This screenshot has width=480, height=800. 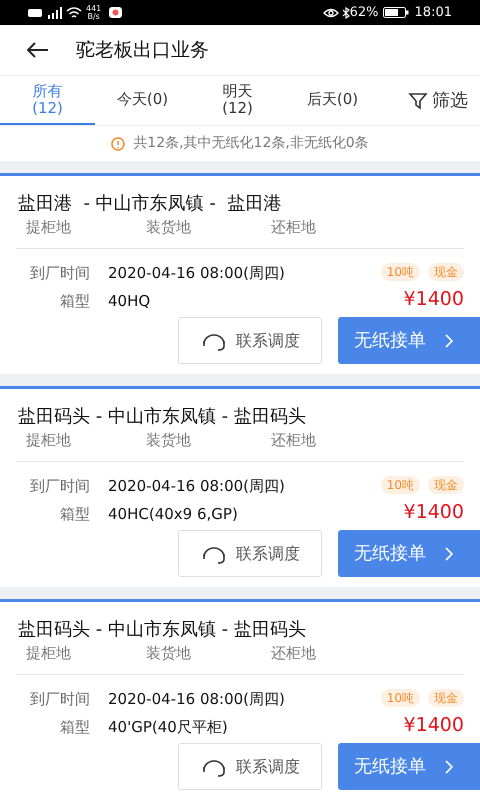 What do you see at coordinates (129, 301) in the screenshot?
I see `container-type: 40HQ` at bounding box center [129, 301].